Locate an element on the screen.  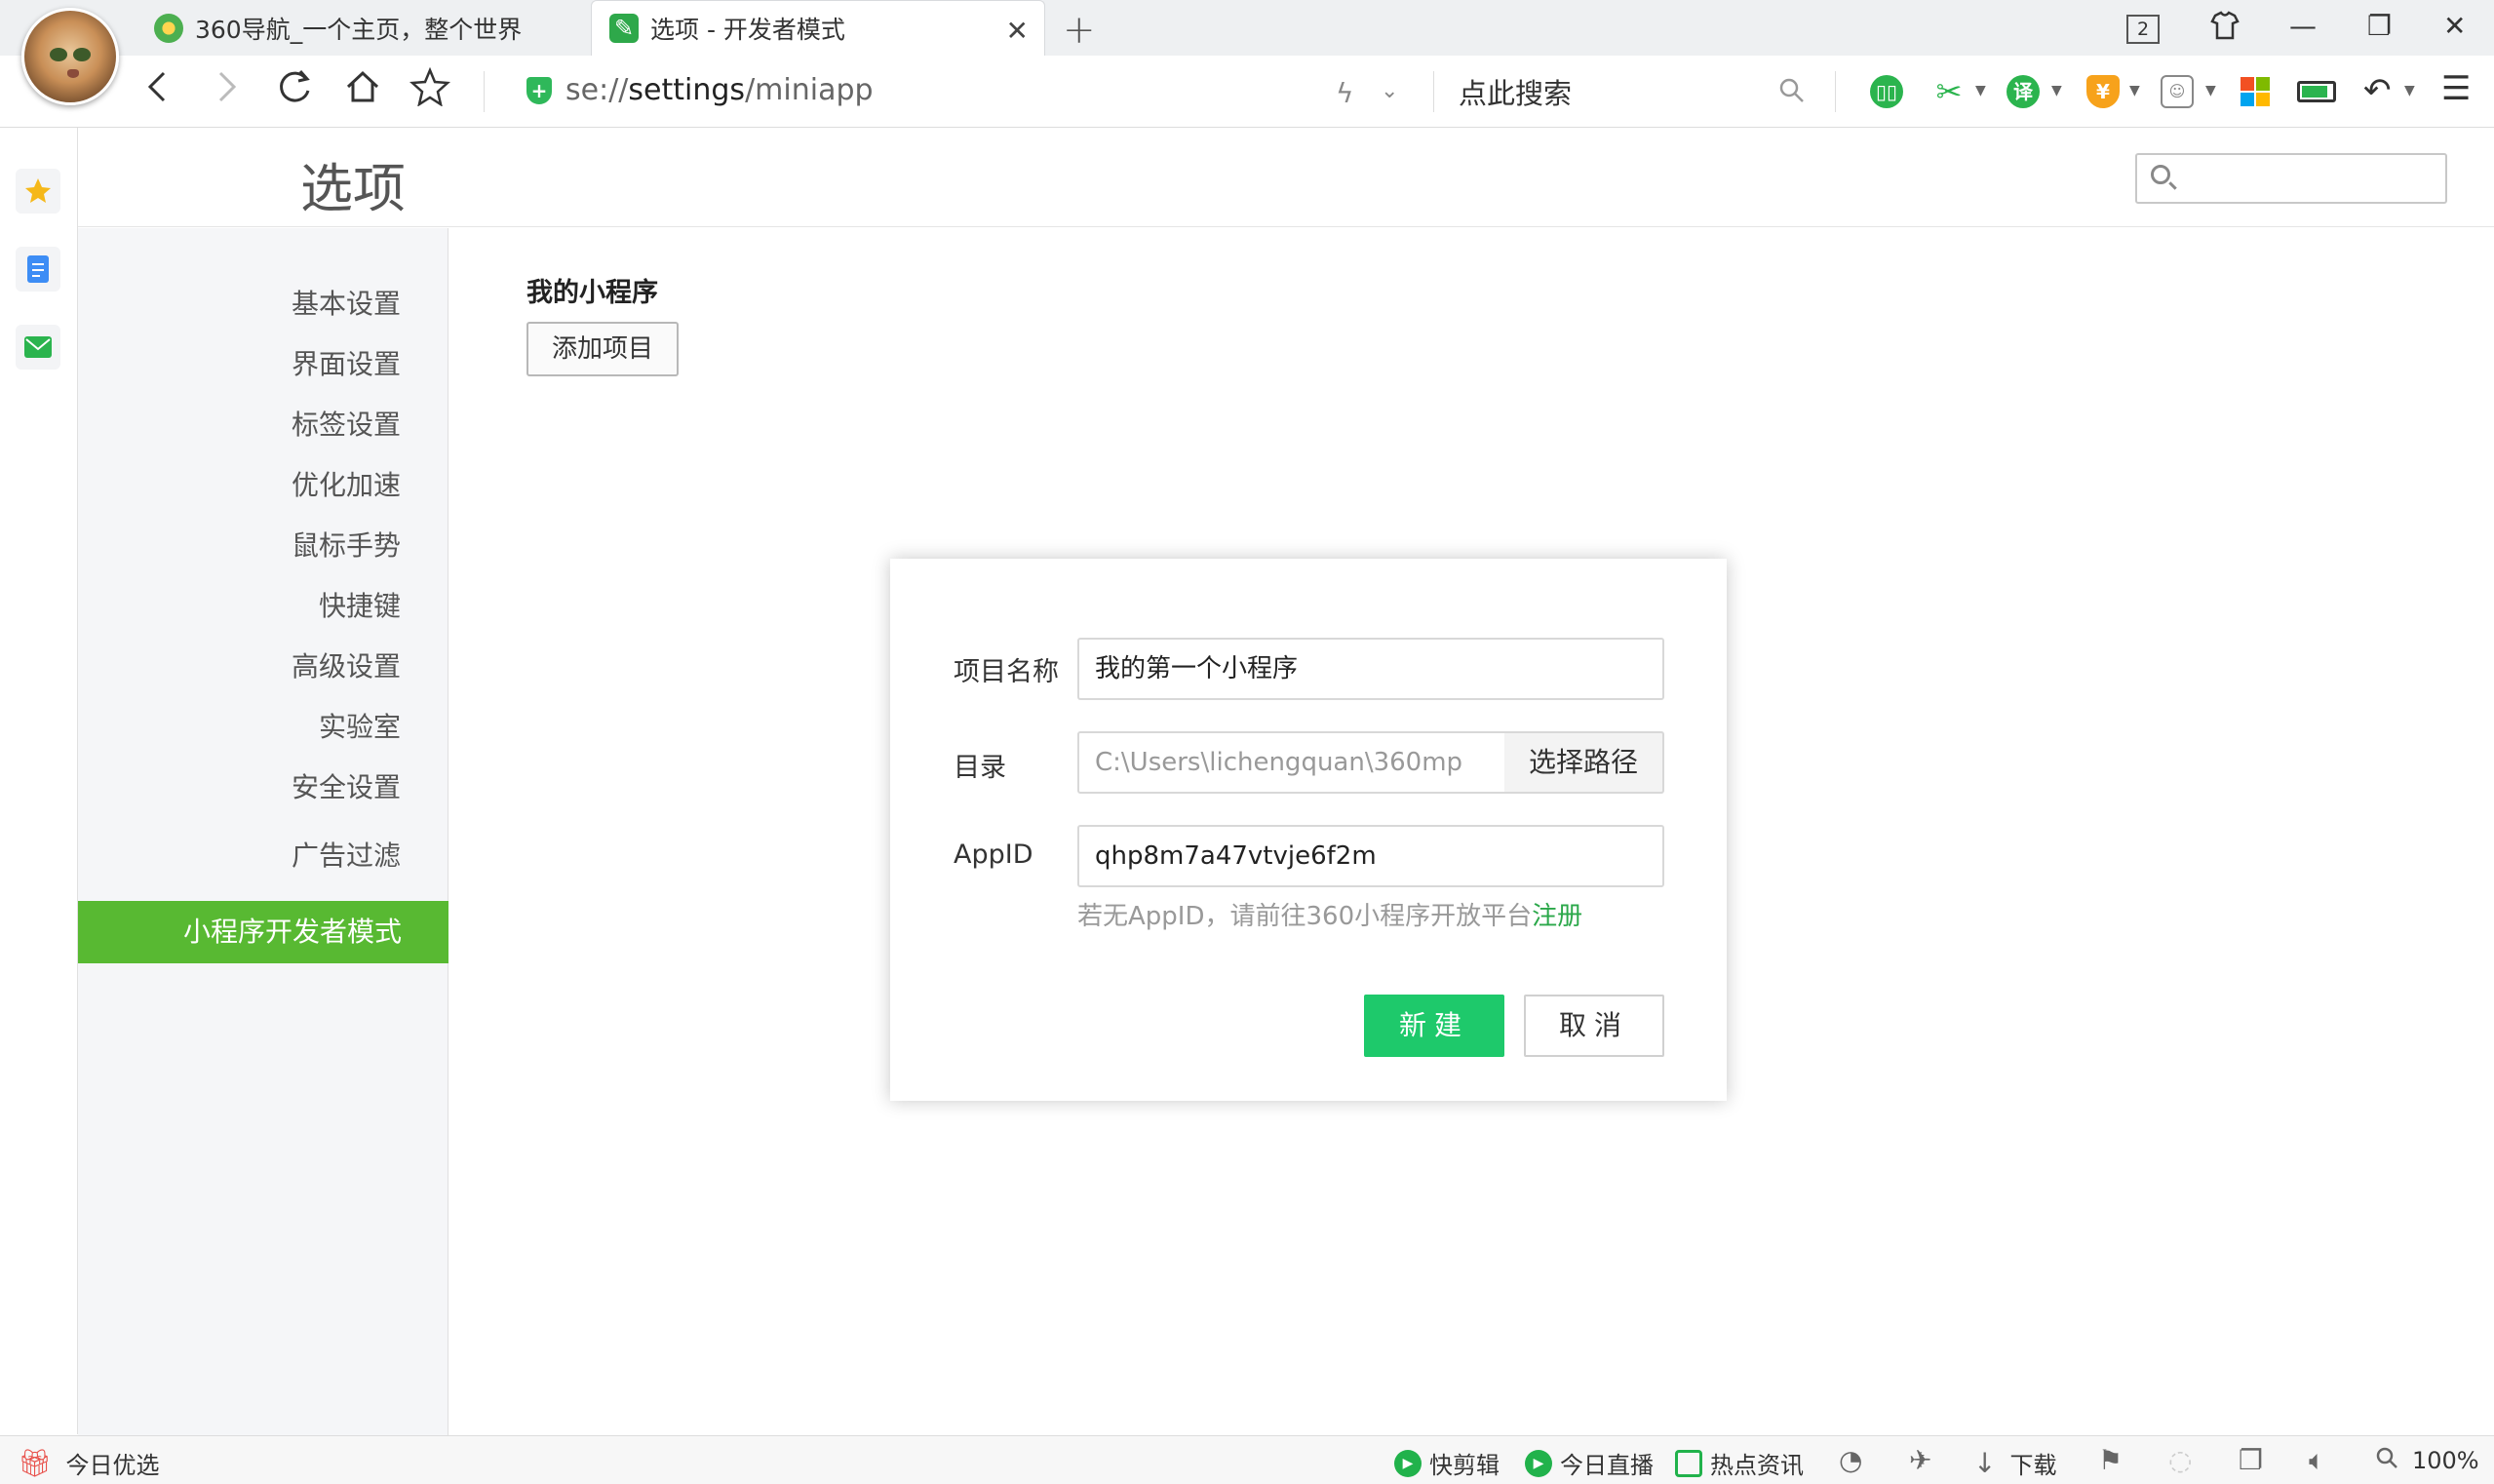
quick-edit-label: 快剪辑 is located at coordinates (1464, 1465).